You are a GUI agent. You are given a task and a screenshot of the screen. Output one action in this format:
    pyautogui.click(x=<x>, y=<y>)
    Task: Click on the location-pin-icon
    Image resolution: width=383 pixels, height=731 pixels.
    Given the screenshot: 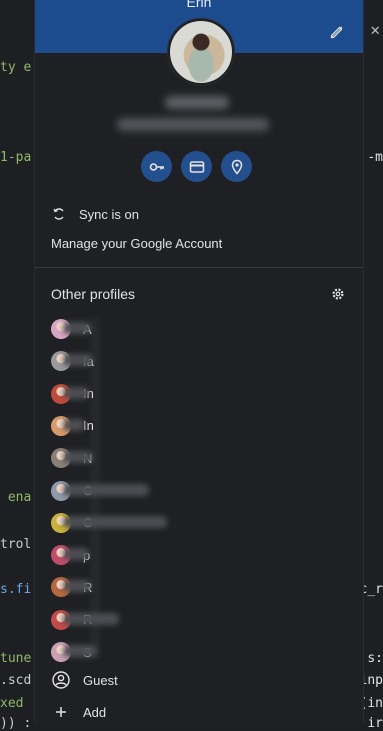 What is the action you would take?
    pyautogui.click(x=236, y=167)
    